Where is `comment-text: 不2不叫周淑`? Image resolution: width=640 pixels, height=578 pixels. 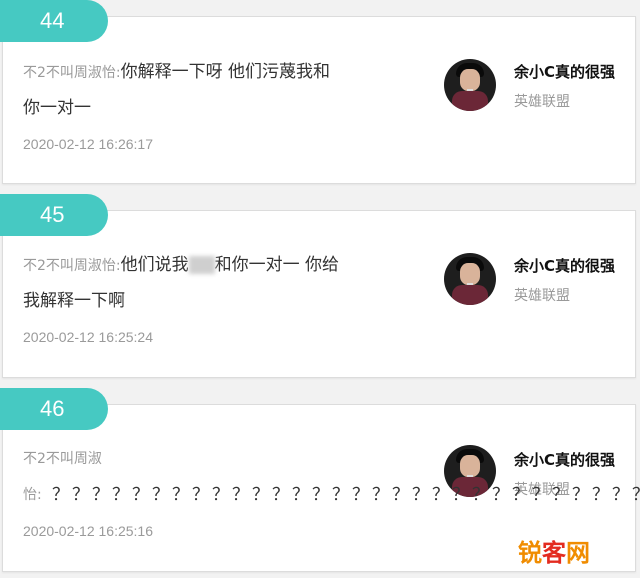 comment-text: 不2不叫周淑 is located at coordinates (62, 459).